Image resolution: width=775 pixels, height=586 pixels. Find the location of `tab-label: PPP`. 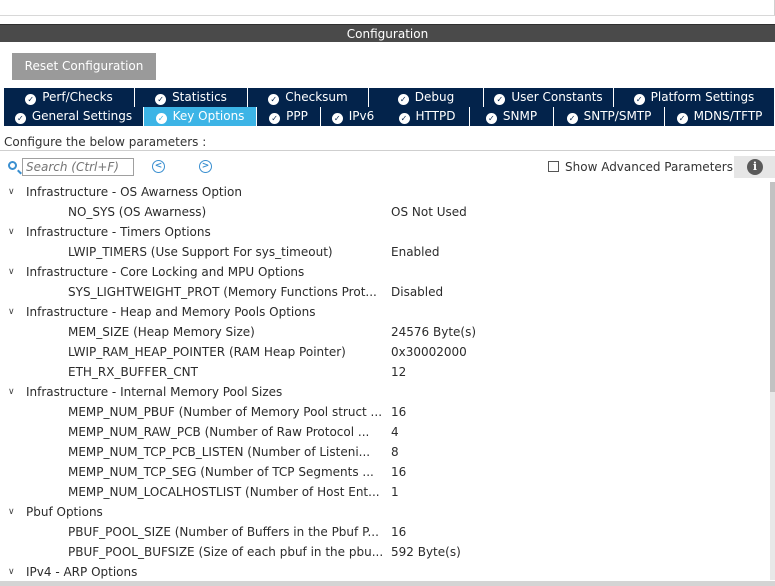

tab-label: PPP is located at coordinates (297, 116).